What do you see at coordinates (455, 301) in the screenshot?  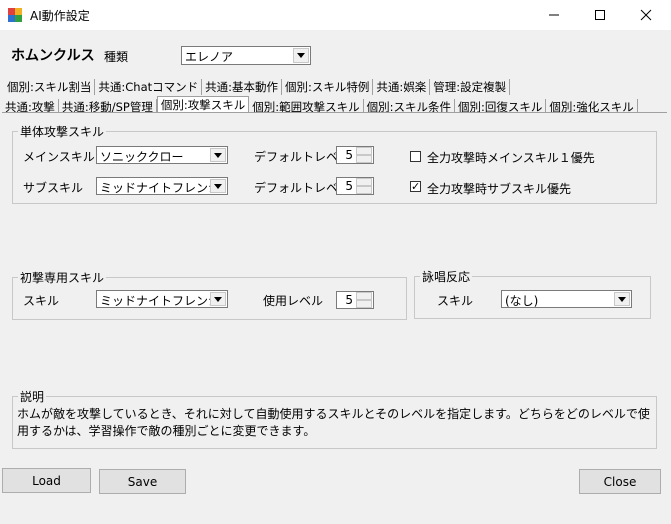 I see `chant-skill-label: スキル` at bounding box center [455, 301].